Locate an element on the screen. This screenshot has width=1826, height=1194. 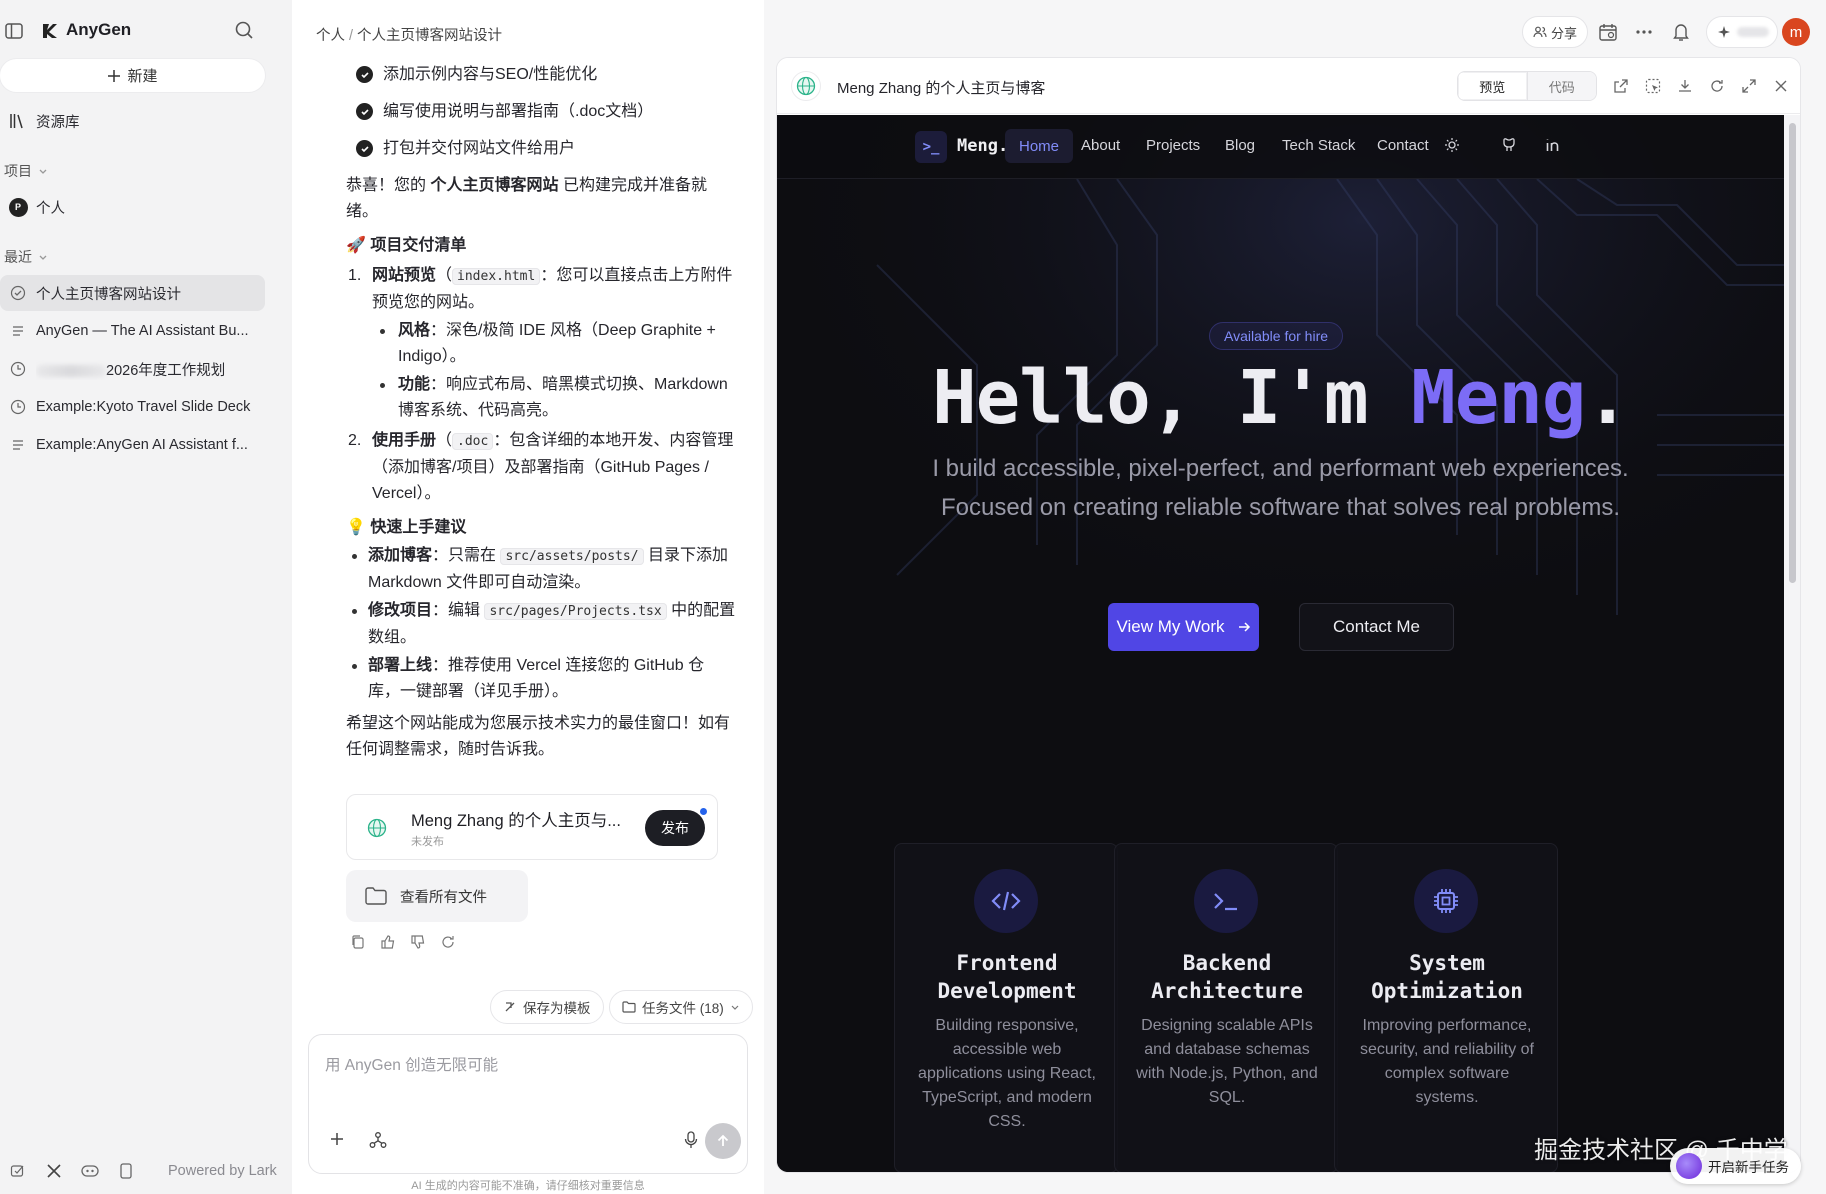
search-icon is located at coordinates (244, 30).